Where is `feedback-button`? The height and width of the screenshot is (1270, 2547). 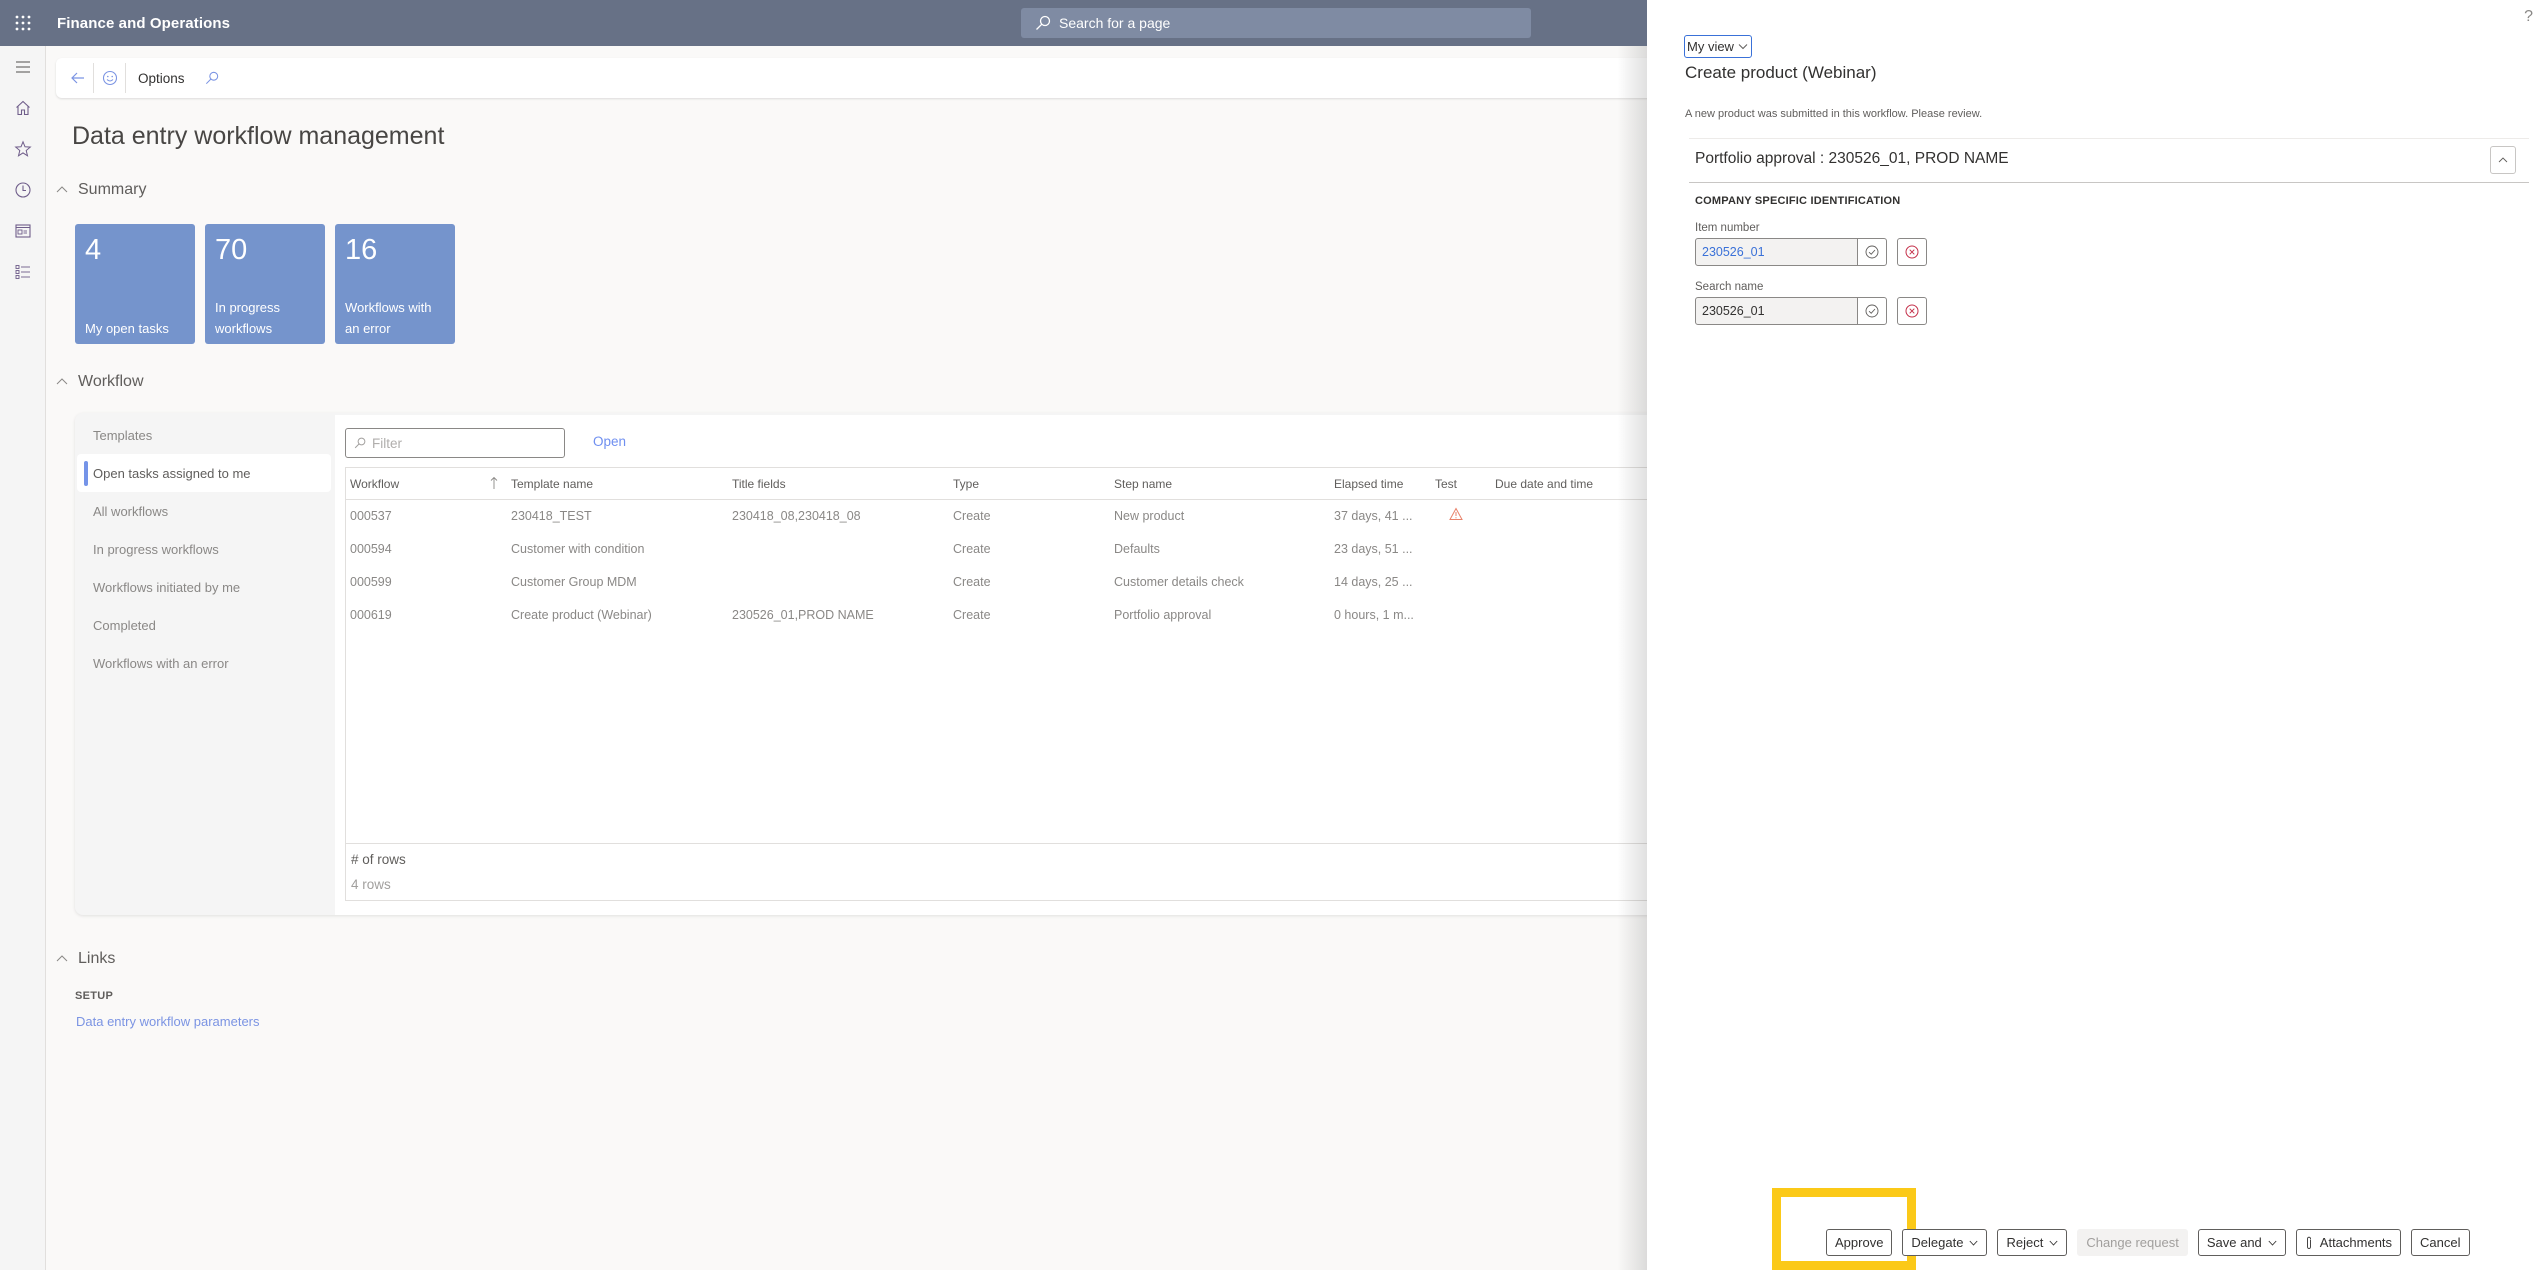 feedback-button is located at coordinates (110, 78).